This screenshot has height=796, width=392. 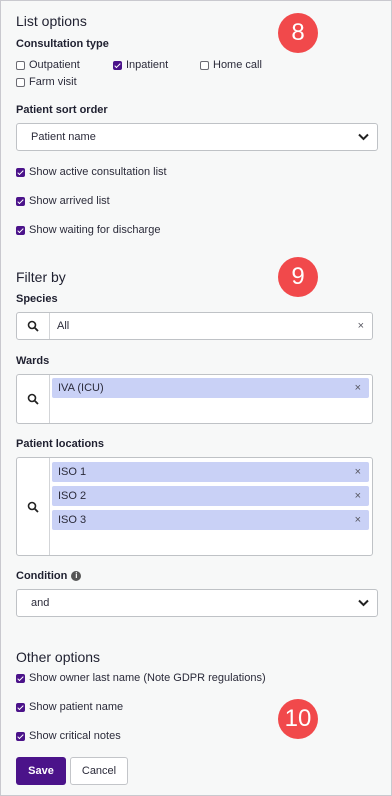 I want to click on show-critical-notes-checkbox: Show critical notes, so click(x=68, y=736).